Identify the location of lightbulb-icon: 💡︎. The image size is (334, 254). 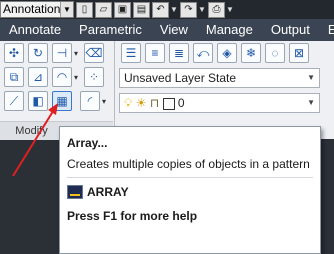
(128, 103).